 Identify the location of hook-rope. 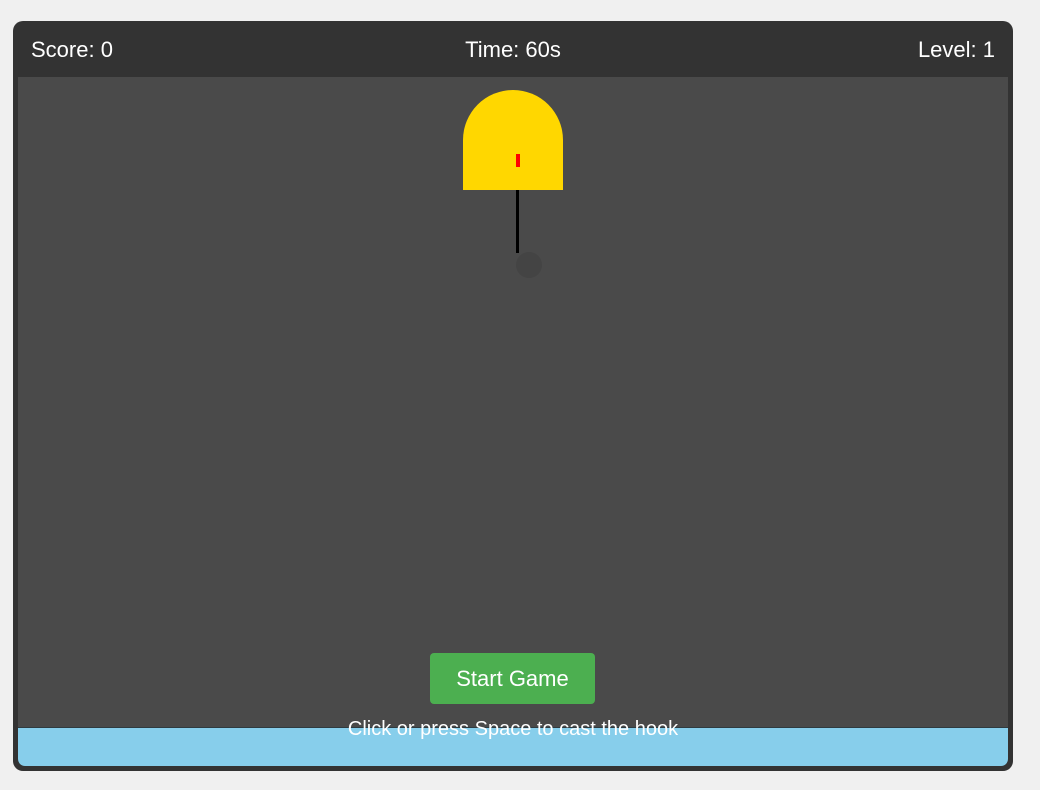
(517, 221).